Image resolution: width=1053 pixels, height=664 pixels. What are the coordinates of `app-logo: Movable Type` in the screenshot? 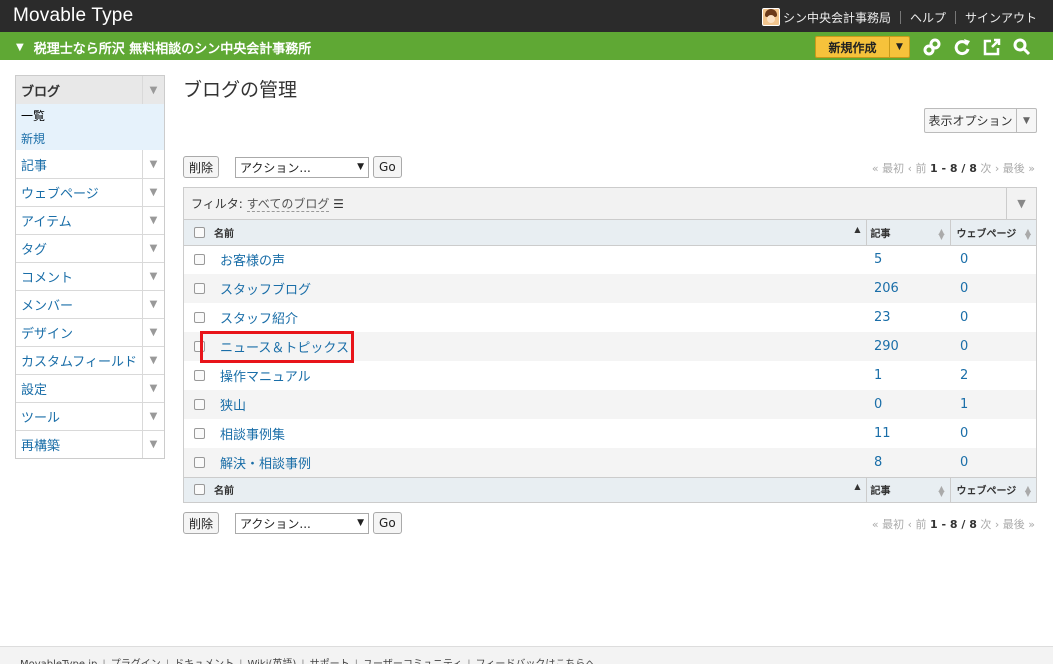 It's located at (73, 16).